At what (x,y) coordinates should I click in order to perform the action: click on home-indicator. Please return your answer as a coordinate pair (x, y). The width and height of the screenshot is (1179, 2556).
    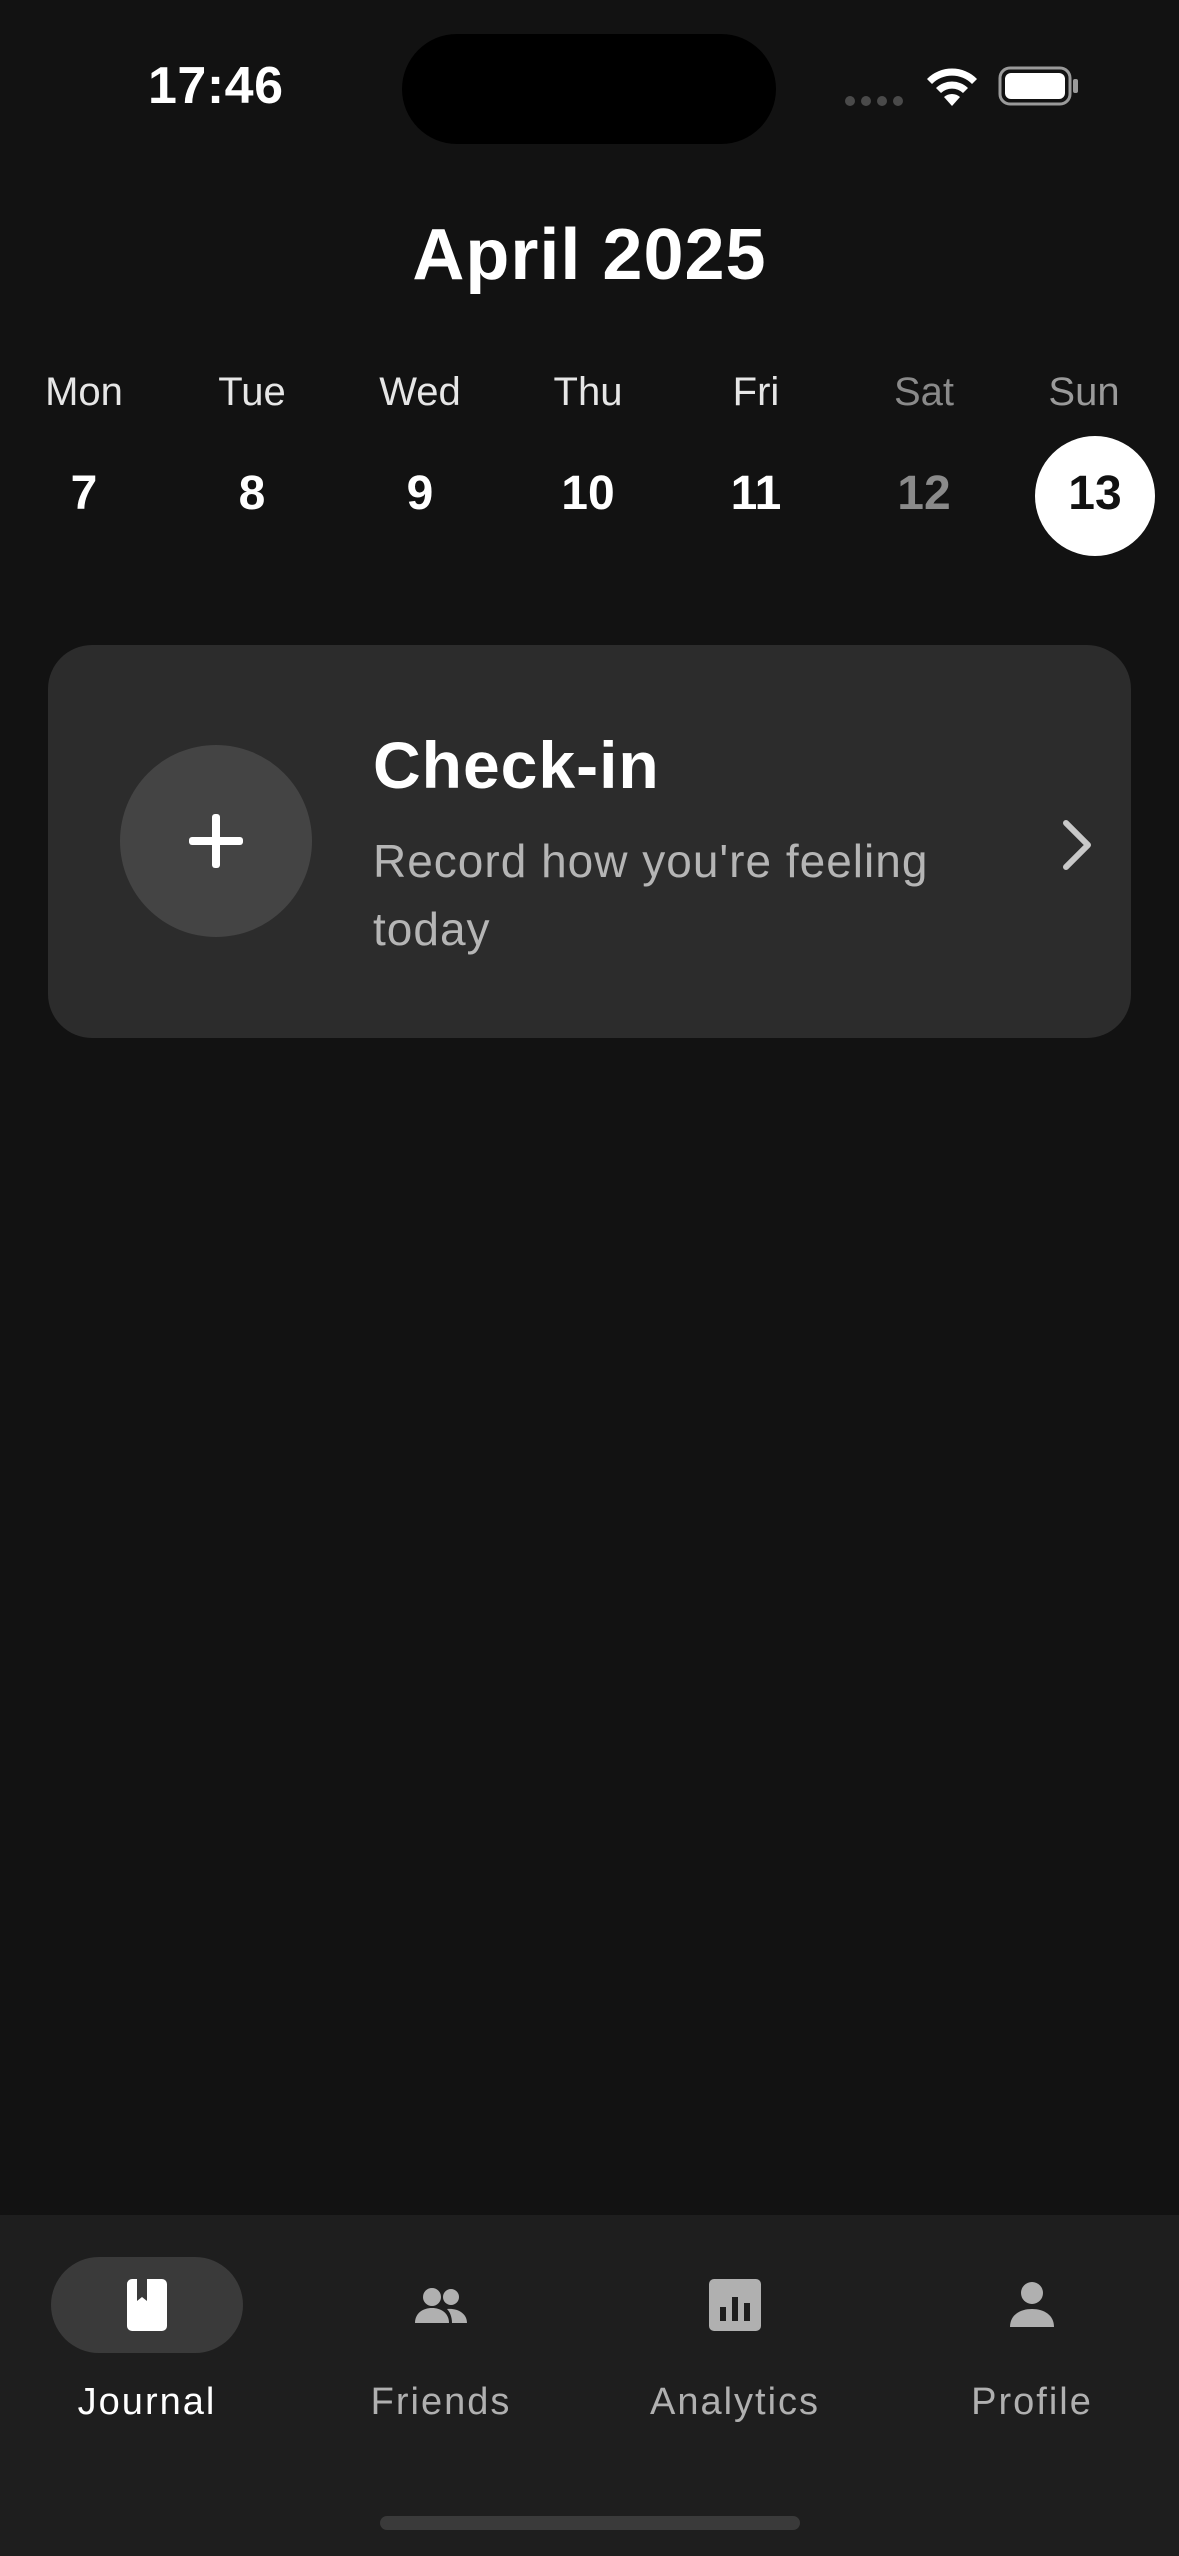
    Looking at the image, I should click on (590, 2523).